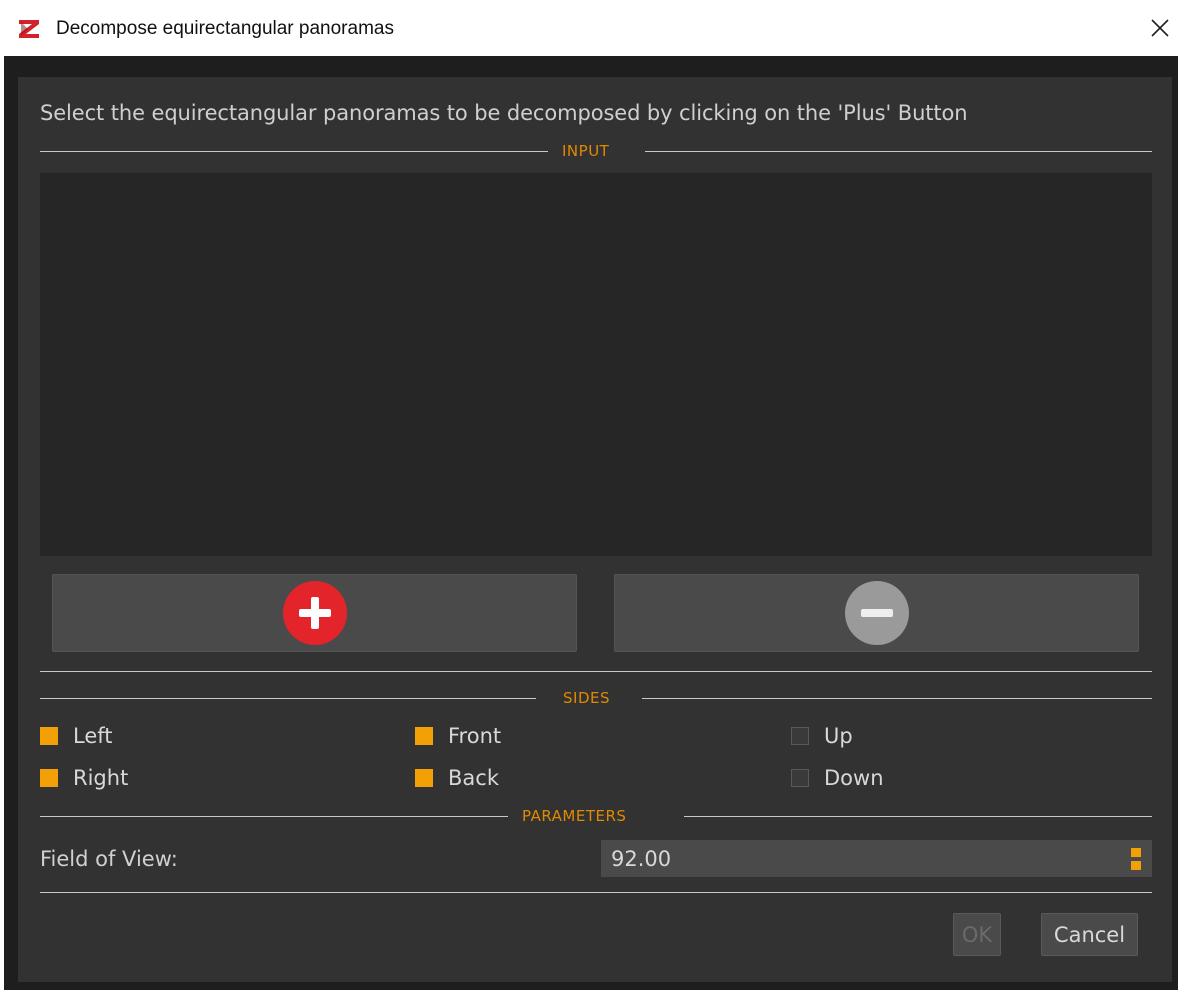 The height and width of the screenshot is (994, 1182). Describe the element at coordinates (641, 859) in the screenshot. I see `fov-value: 92.00` at that location.